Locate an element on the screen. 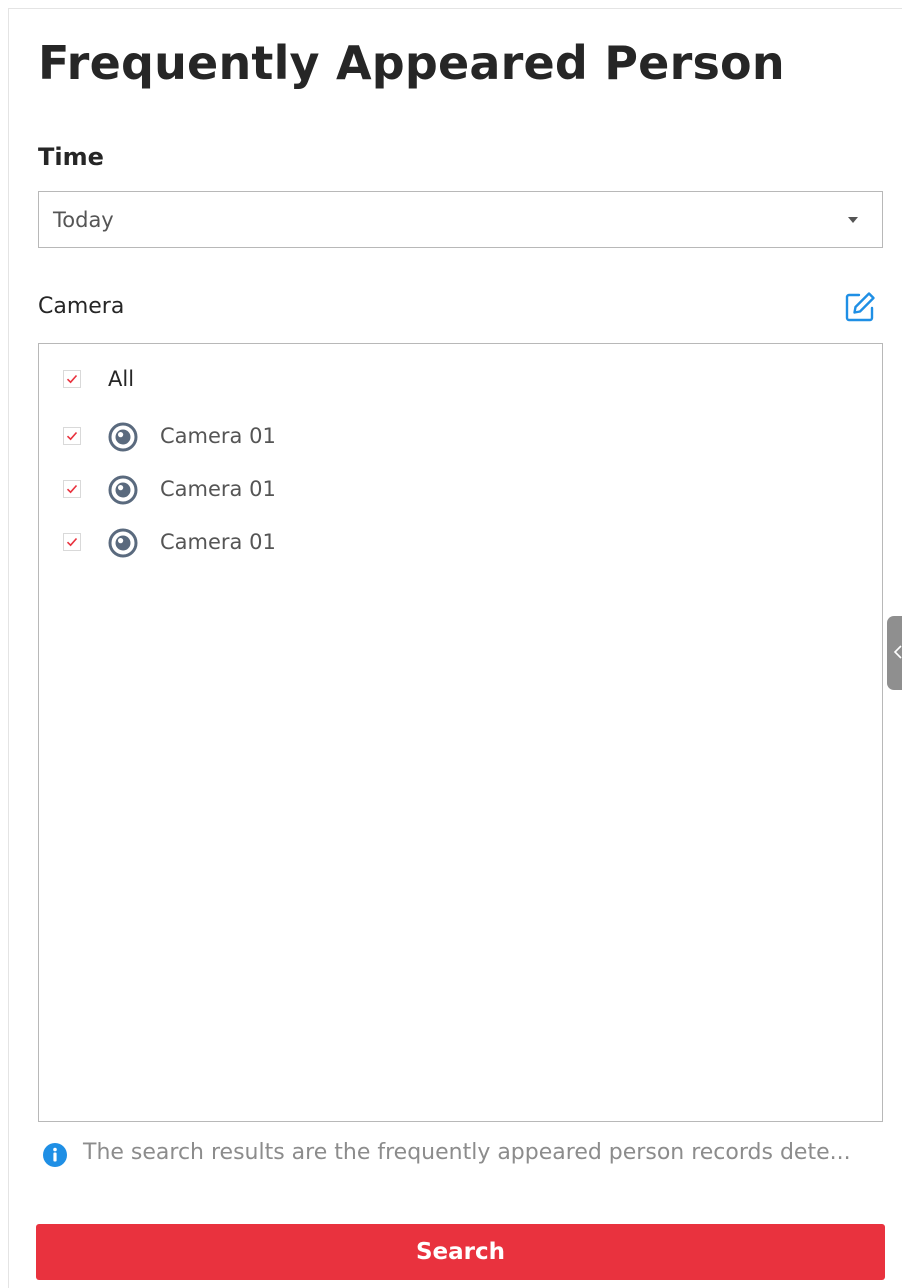 This screenshot has height=1288, width=902. edit-icon is located at coordinates (860, 307).